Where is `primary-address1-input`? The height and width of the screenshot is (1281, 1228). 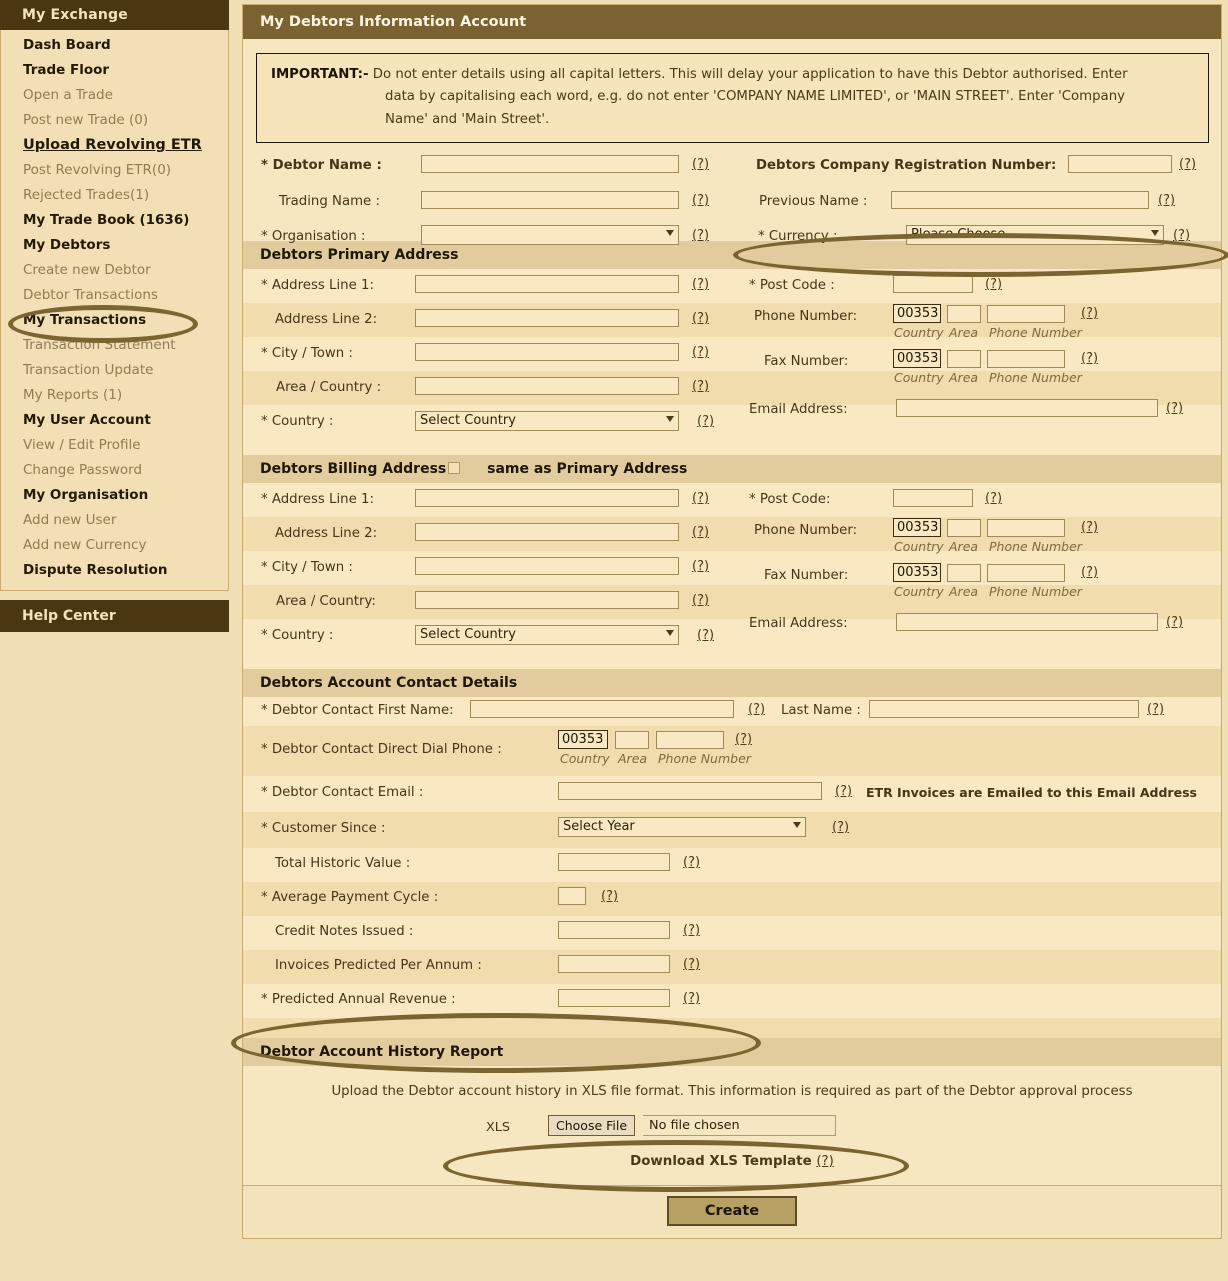 primary-address1-input is located at coordinates (547, 284).